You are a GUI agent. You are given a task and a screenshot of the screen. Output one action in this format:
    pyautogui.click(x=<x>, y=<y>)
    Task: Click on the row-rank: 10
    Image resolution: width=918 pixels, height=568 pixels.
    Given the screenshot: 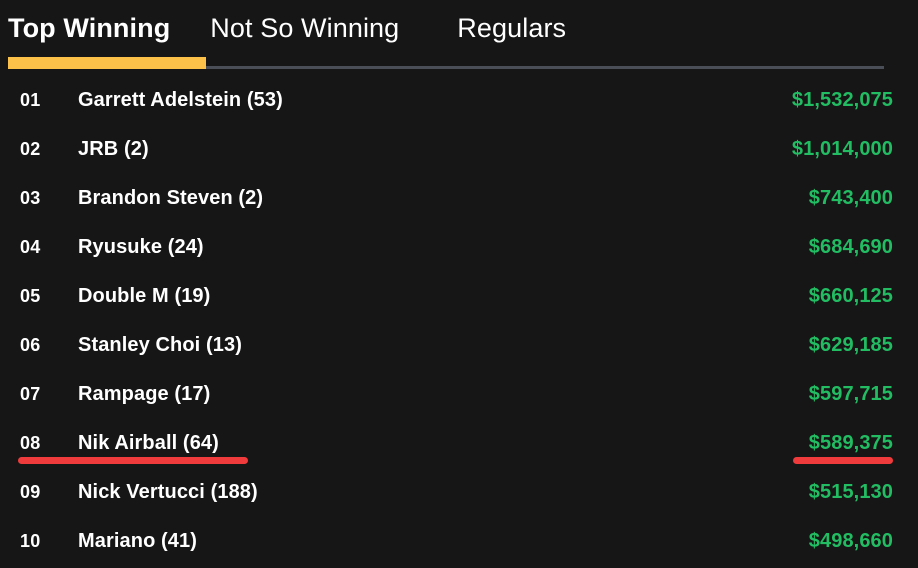 What is the action you would take?
    pyautogui.click(x=30, y=541)
    